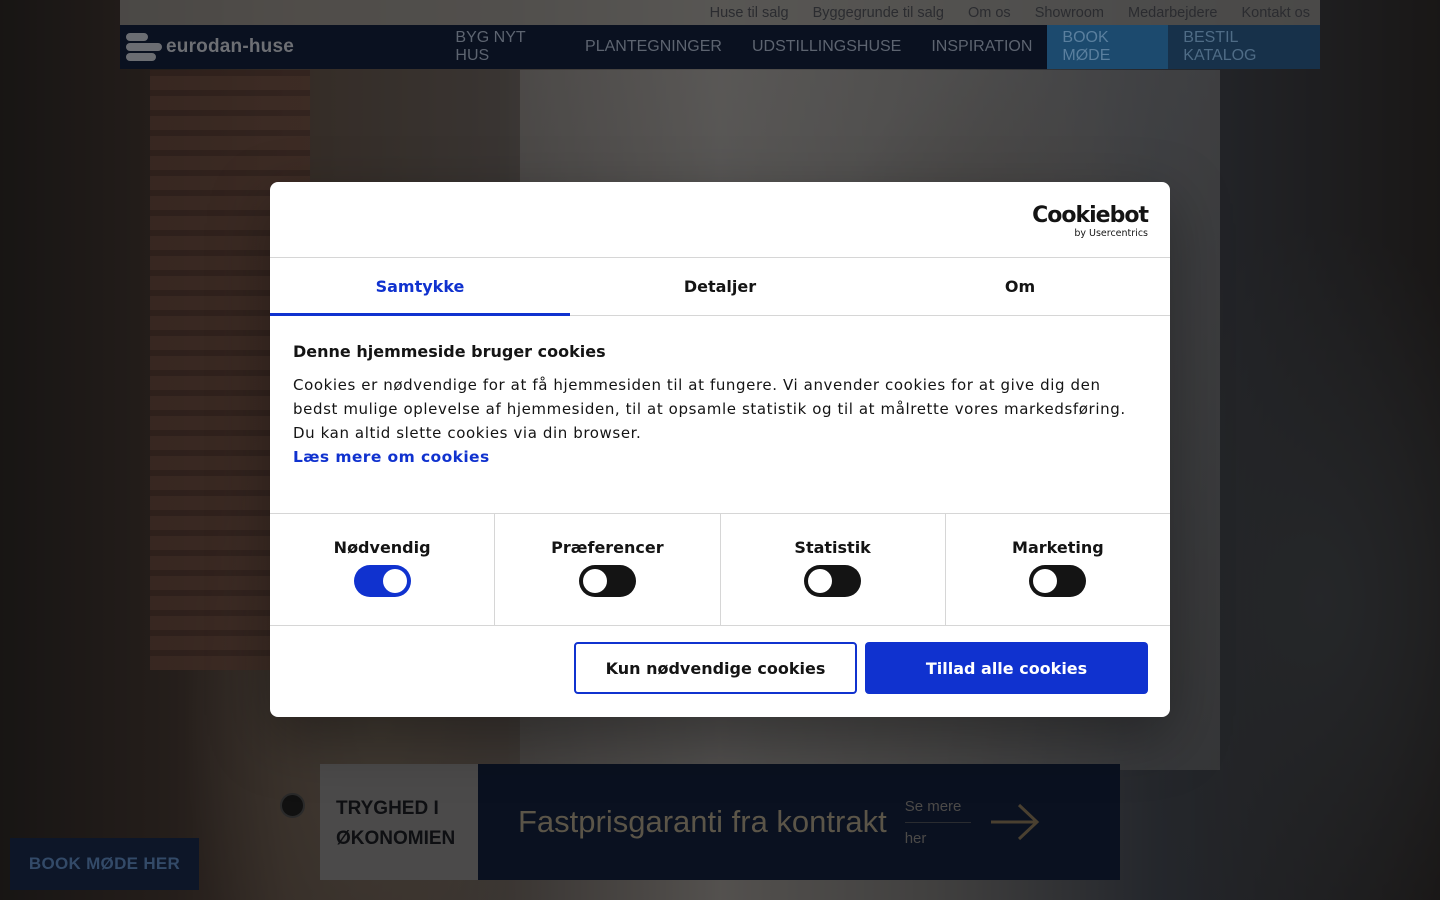 The height and width of the screenshot is (900, 1440). I want to click on category-label: Nødvendig, so click(382, 547).